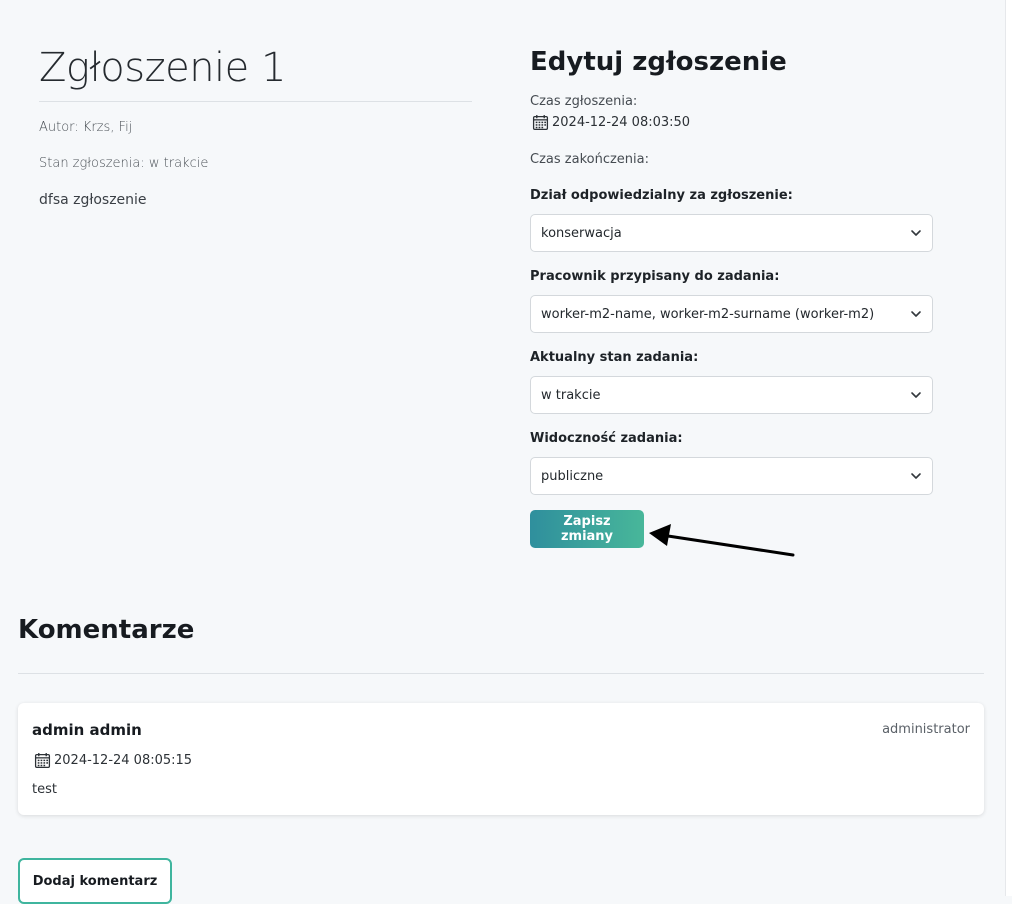  I want to click on worker-label: Pracownik przypisany do zadania:, so click(655, 276).